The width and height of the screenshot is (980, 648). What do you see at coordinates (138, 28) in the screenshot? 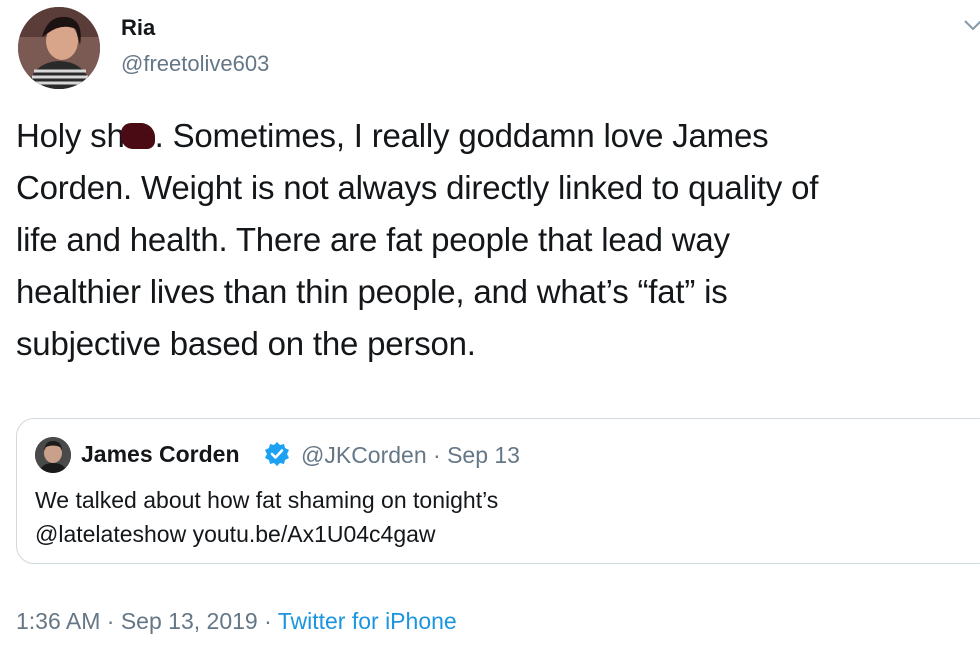
I see `author-name: Ria` at bounding box center [138, 28].